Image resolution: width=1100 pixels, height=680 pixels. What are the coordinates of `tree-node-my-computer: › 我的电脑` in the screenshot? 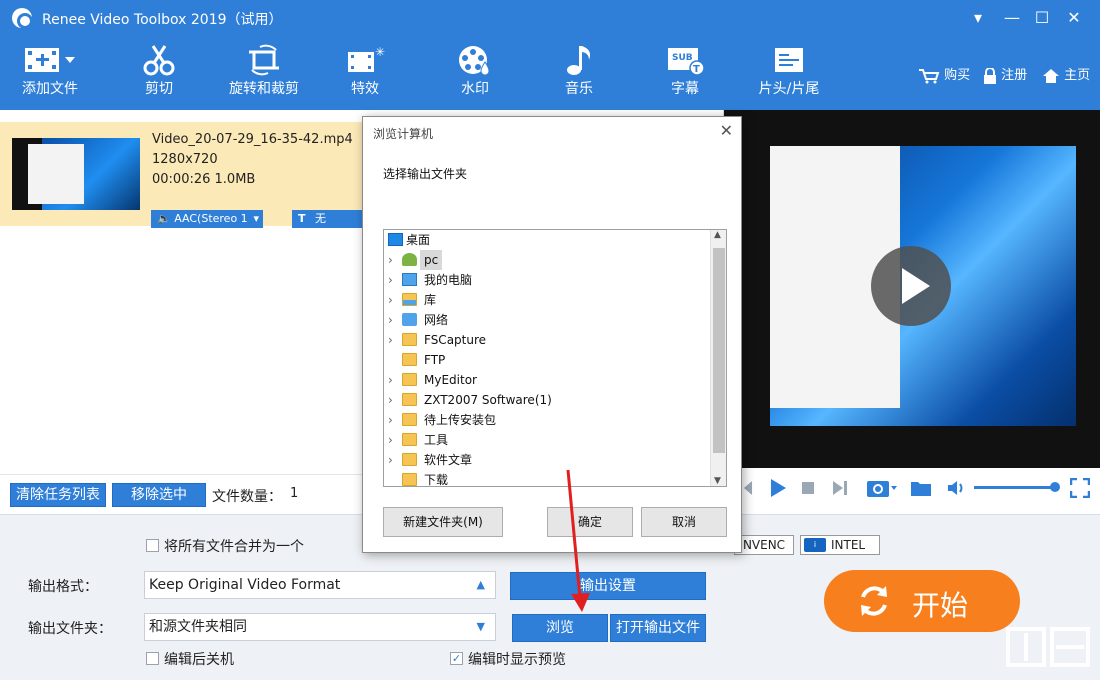 It's located at (547, 280).